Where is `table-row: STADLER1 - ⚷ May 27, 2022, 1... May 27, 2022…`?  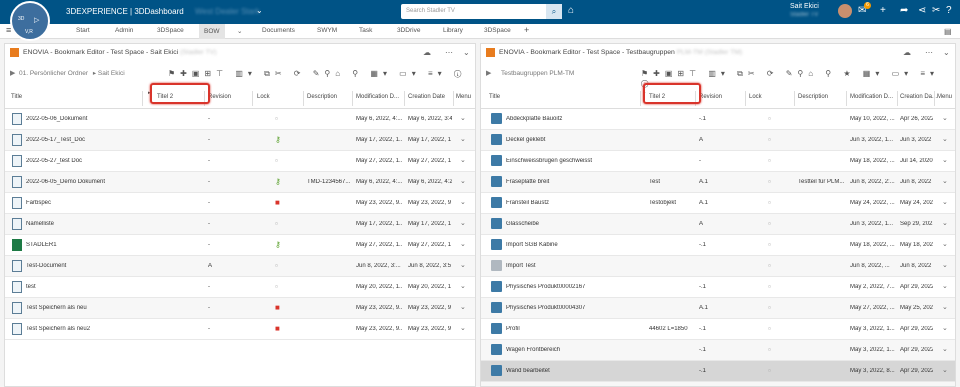
table-row: STADLER1 - ⚷ May 27, 2022, 1... May 27, 2022… is located at coordinates (240, 245).